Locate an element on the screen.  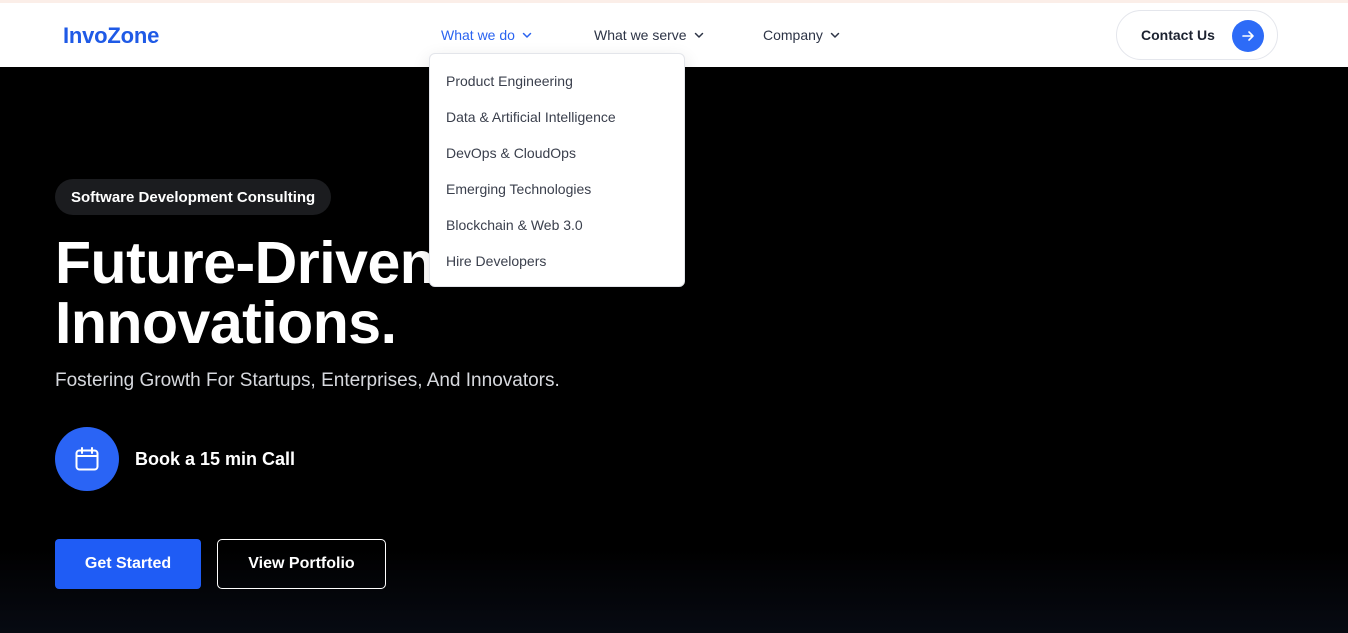
book-call-button: Book a 15 min Call is located at coordinates (175, 459).